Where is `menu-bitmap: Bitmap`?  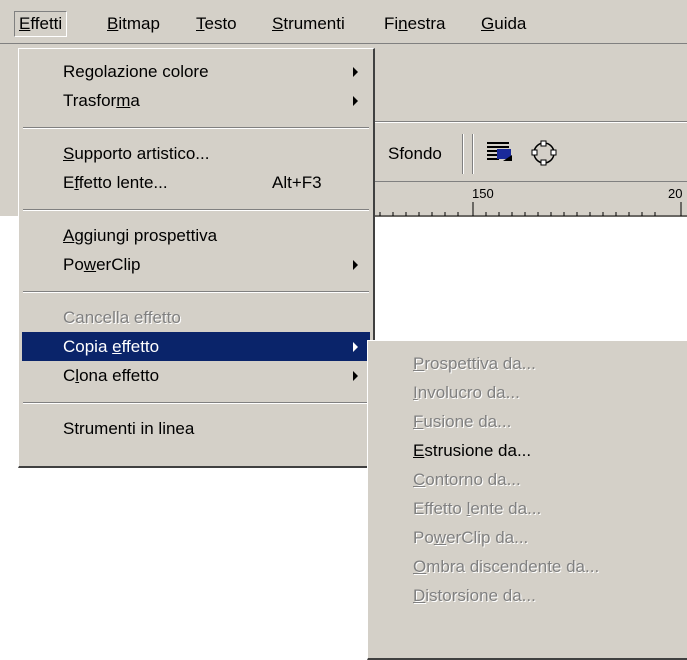
menu-bitmap: Bitmap is located at coordinates (133, 24).